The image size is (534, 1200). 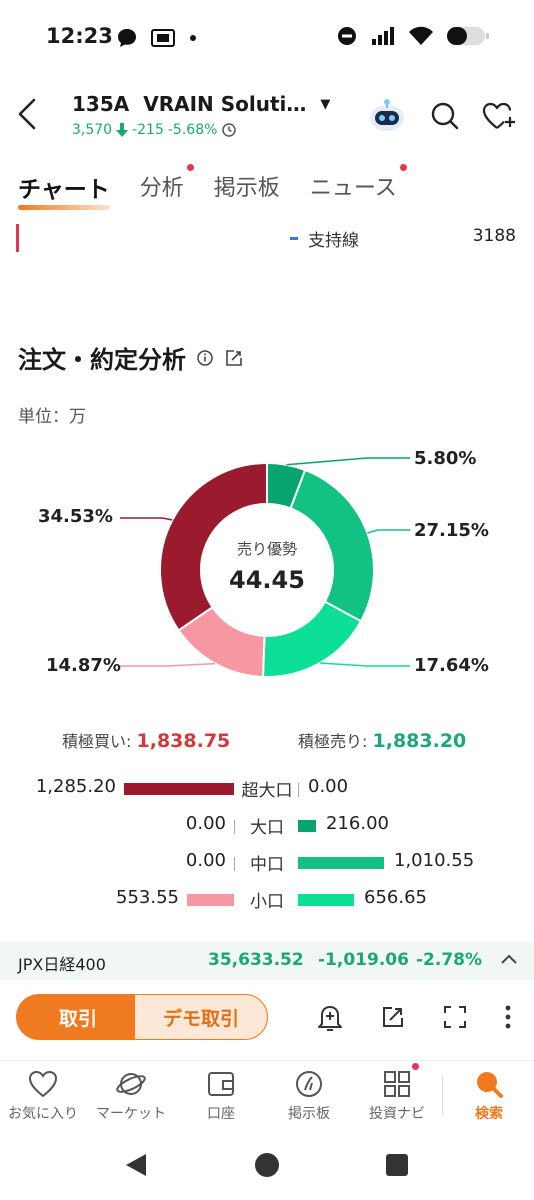 What do you see at coordinates (127, 38) in the screenshot?
I see `chat-bubble-icon` at bounding box center [127, 38].